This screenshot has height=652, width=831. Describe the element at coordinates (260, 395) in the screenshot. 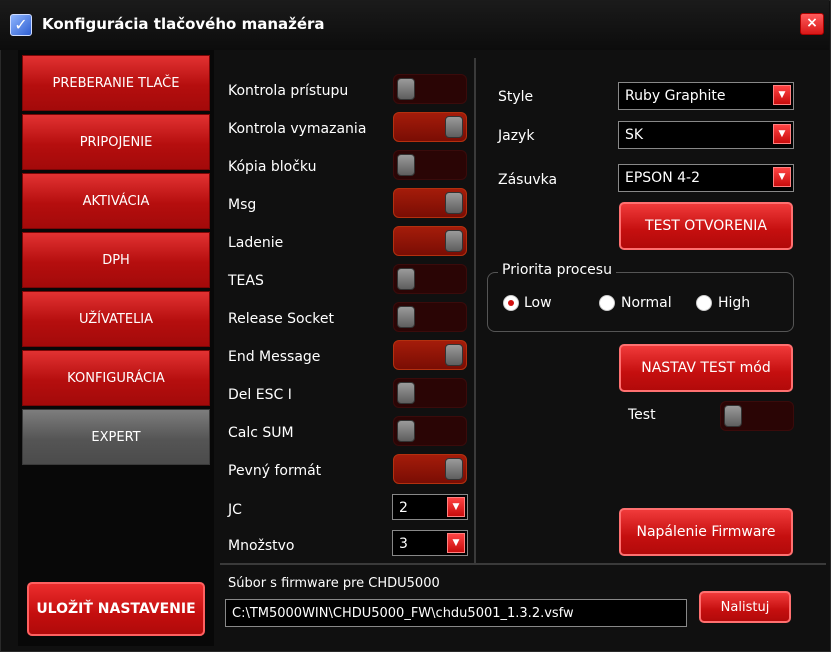

I see `toggle-label-del-esc-i: Del ESC I` at that location.